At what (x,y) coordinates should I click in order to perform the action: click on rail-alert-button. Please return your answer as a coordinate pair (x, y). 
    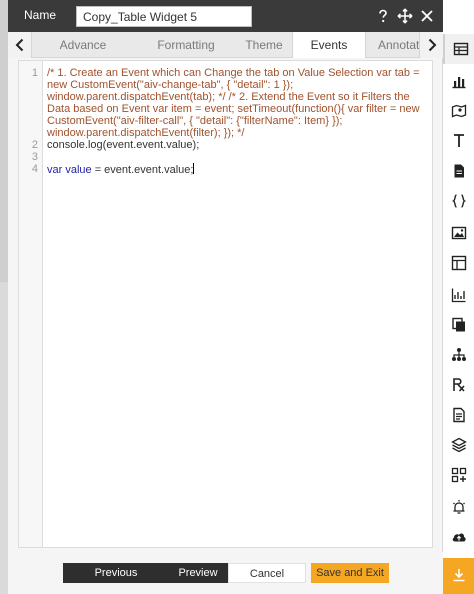
    Looking at the image, I should click on (458, 507).